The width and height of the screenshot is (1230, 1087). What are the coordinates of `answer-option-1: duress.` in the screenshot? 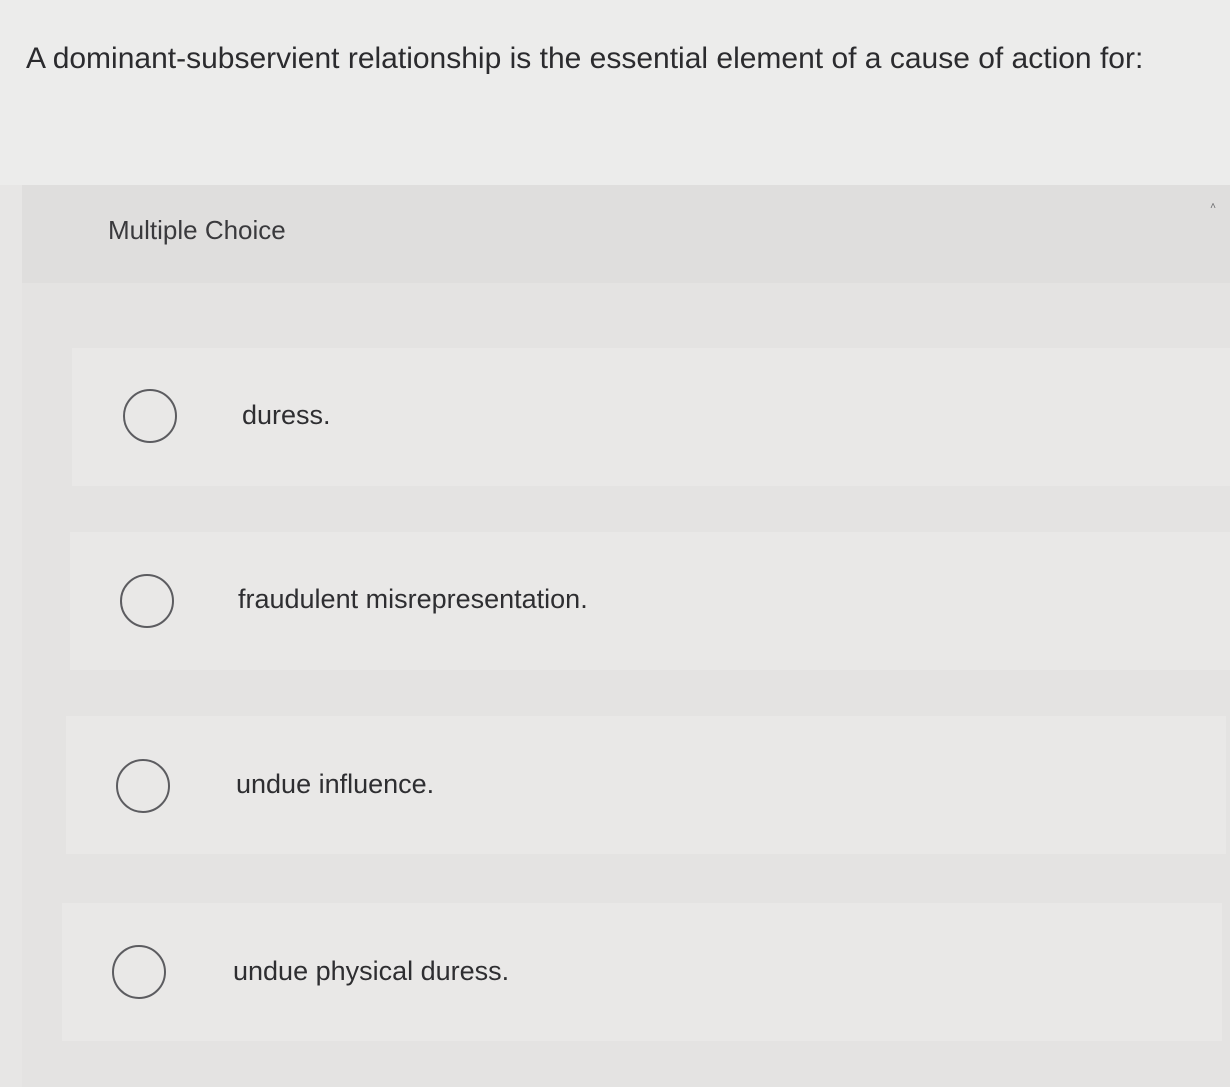 It's located at (651, 417).